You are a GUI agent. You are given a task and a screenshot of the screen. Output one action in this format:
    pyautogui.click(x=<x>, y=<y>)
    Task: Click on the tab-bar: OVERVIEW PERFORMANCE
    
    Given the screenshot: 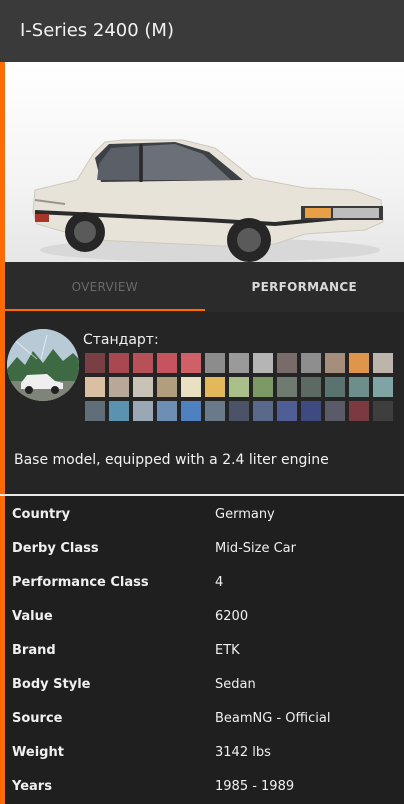 What is the action you would take?
    pyautogui.click(x=204, y=287)
    